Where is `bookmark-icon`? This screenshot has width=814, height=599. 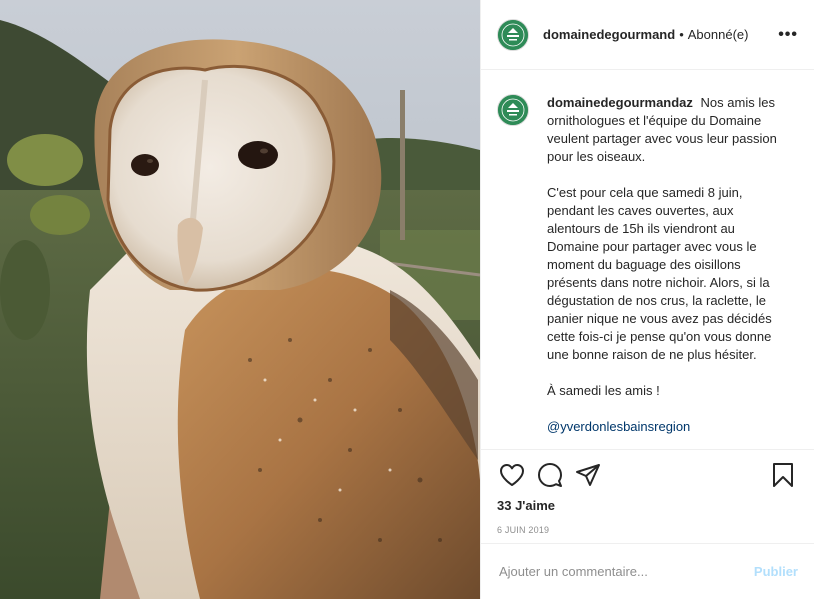 bookmark-icon is located at coordinates (783, 475).